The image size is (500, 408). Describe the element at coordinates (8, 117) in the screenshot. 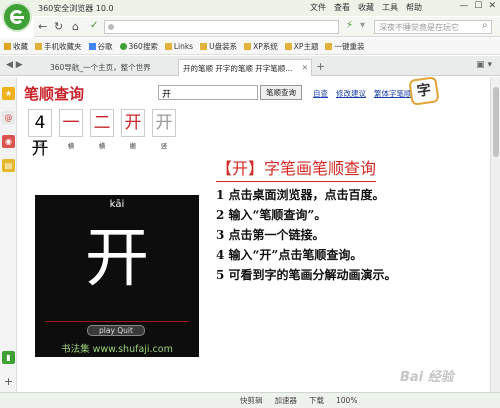

I see `email-icon: @` at that location.